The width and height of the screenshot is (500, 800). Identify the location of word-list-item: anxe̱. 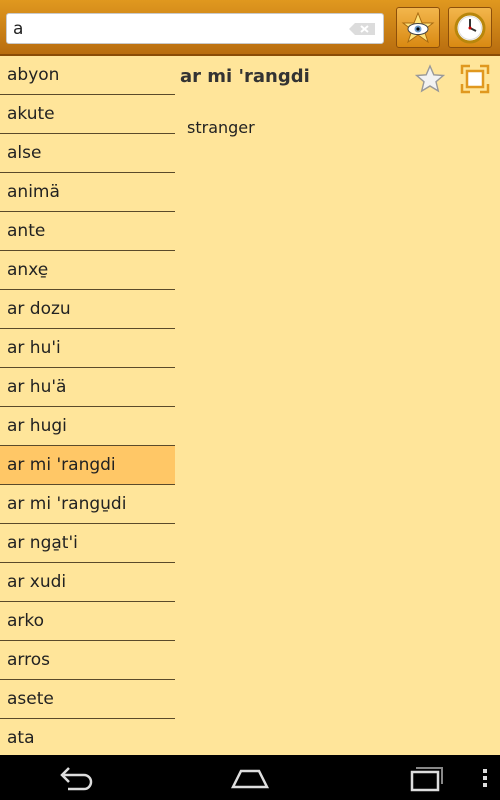
(87, 270).